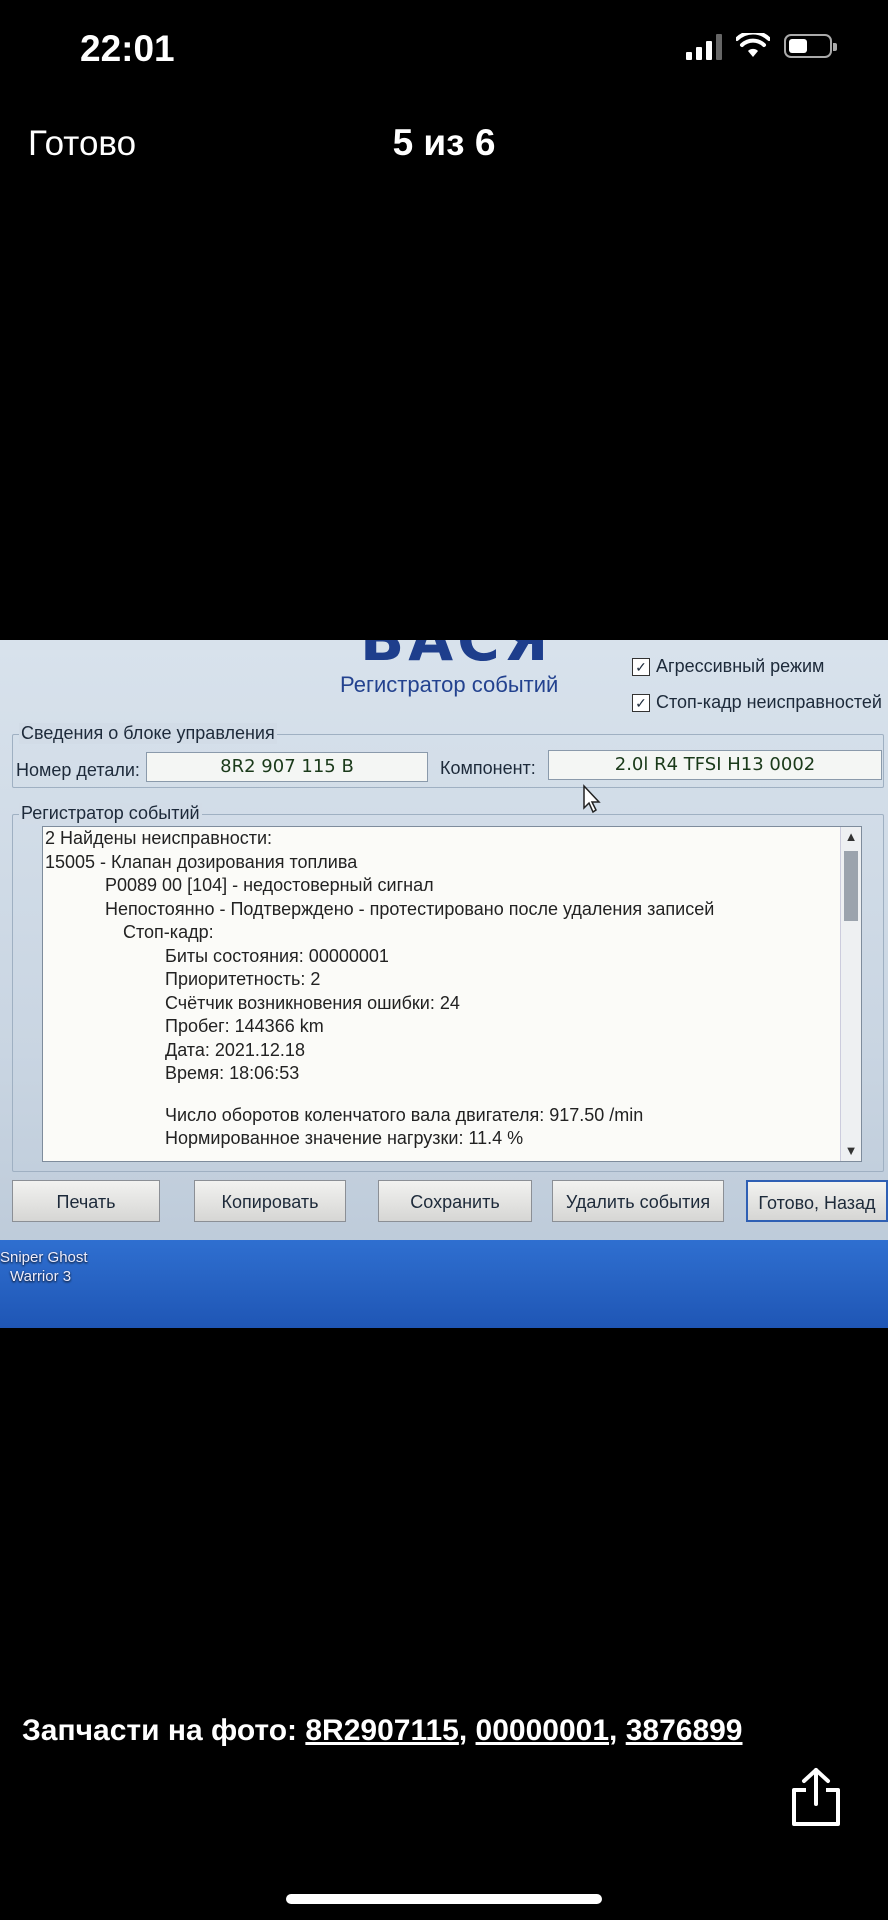 The image size is (888, 1920). What do you see at coordinates (244, 1026) in the screenshot?
I see `log-line: Пробег: 144366 km` at bounding box center [244, 1026].